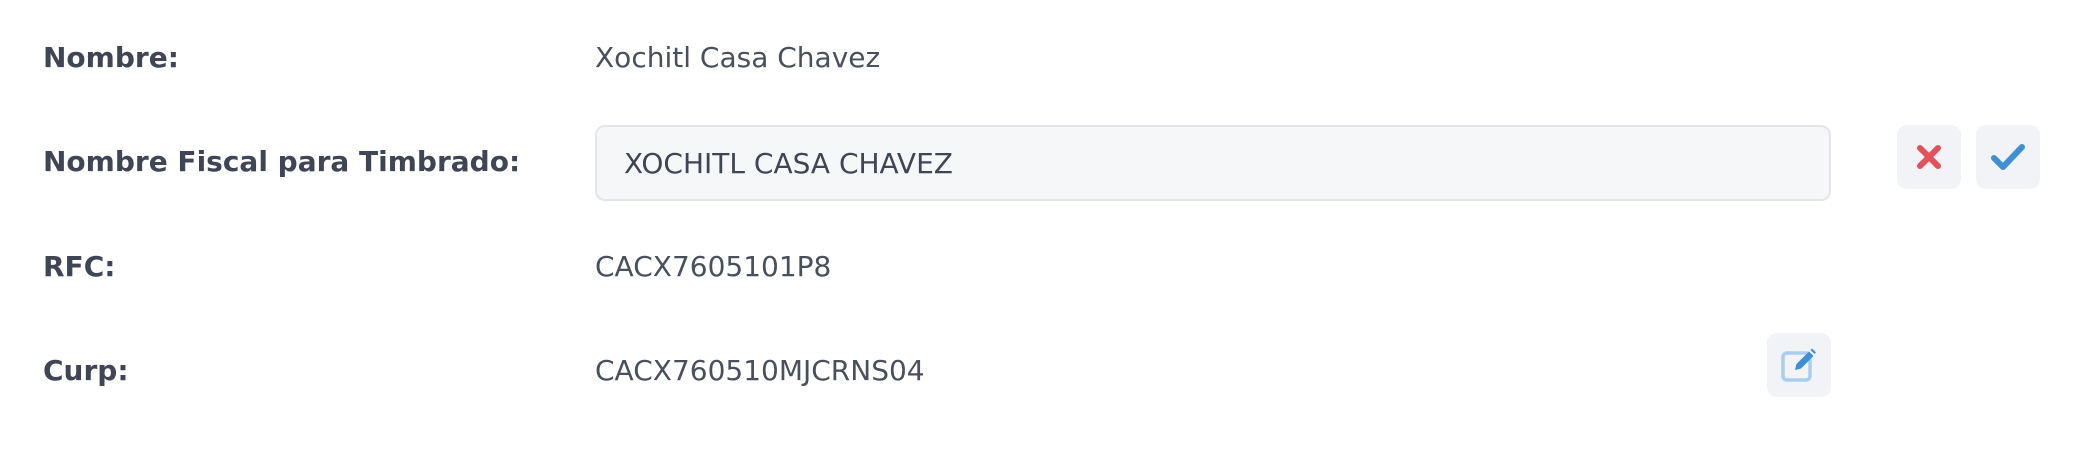  I want to click on nombre-value: Xochitl Casa Chavez, so click(738, 57).